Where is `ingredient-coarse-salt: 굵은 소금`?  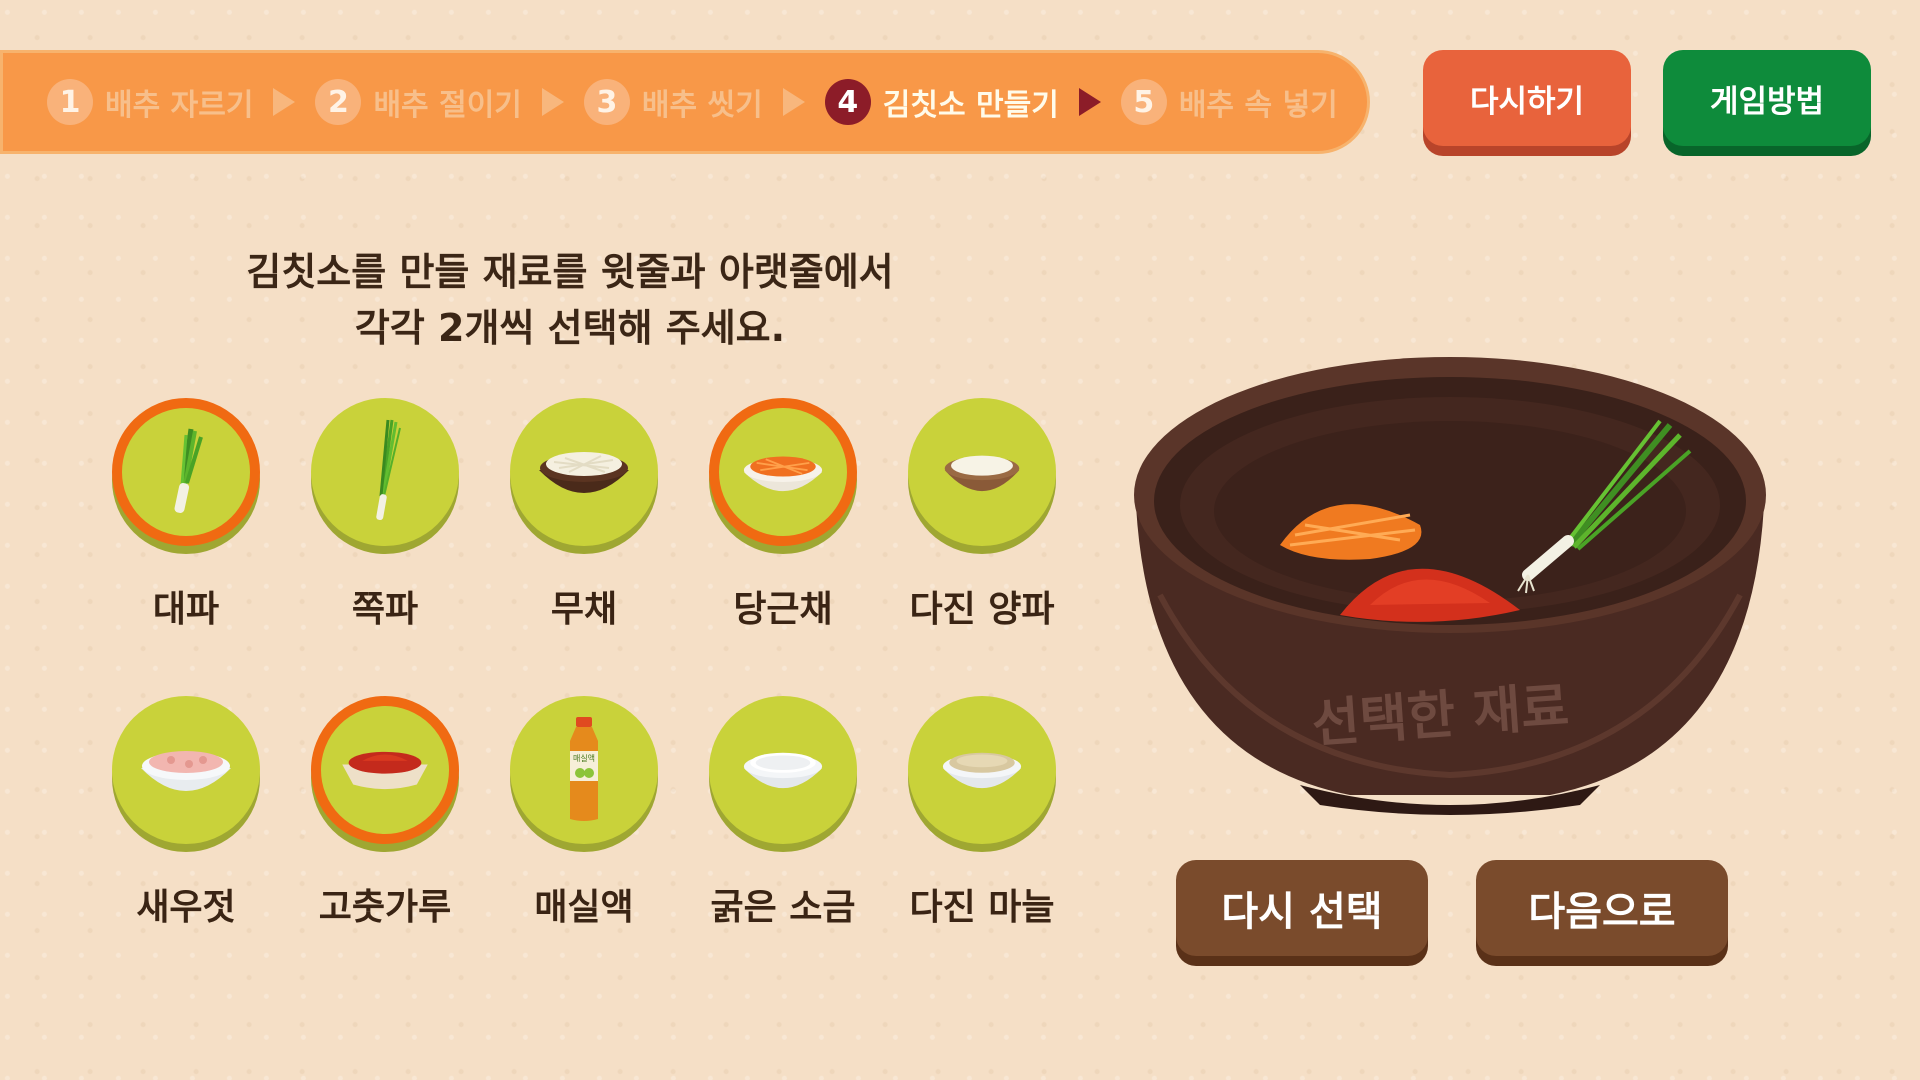
ingredient-coarse-salt: 굵은 소금 is located at coordinates (783, 813).